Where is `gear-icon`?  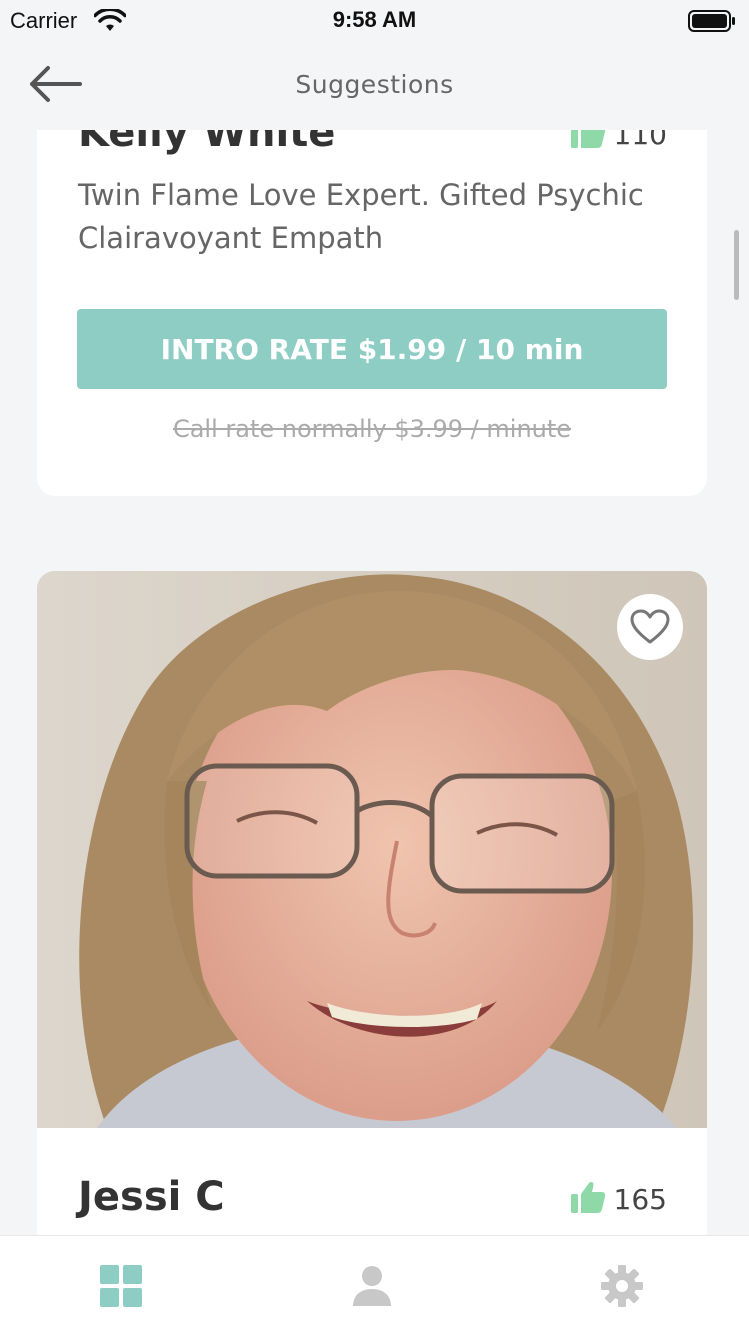 gear-icon is located at coordinates (622, 1288).